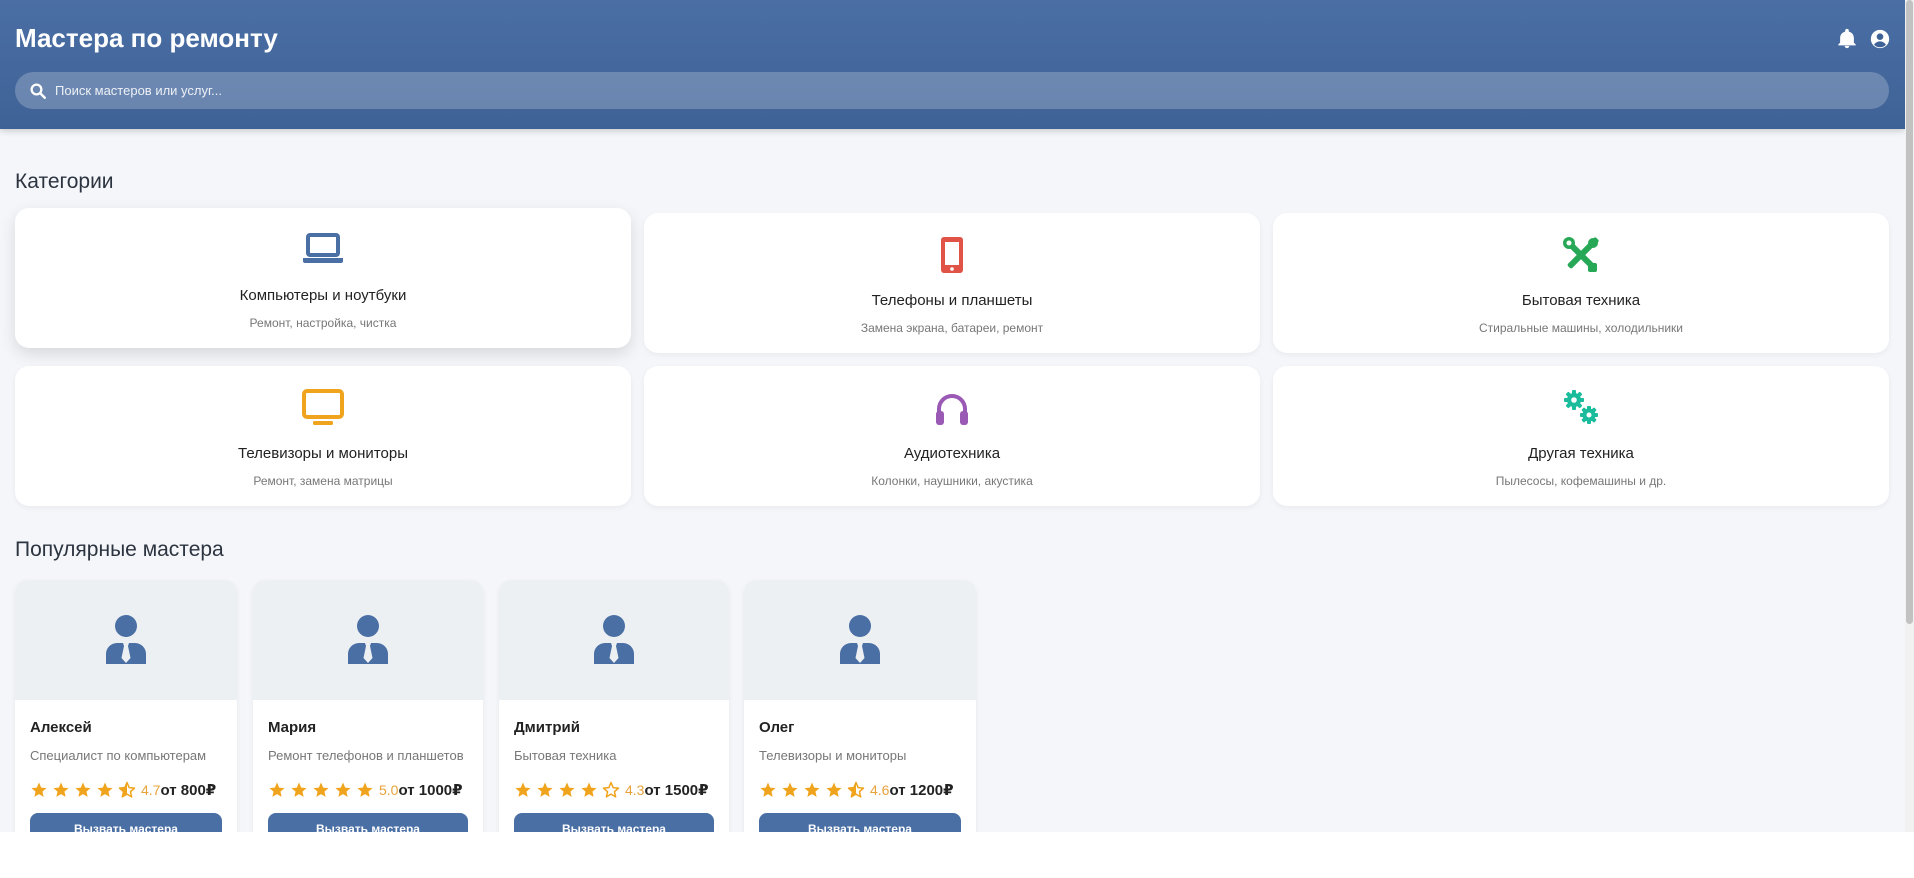 Image resolution: width=1914 pixels, height=878 pixels. What do you see at coordinates (1880, 39) in the screenshot?
I see `user-circle-icon` at bounding box center [1880, 39].